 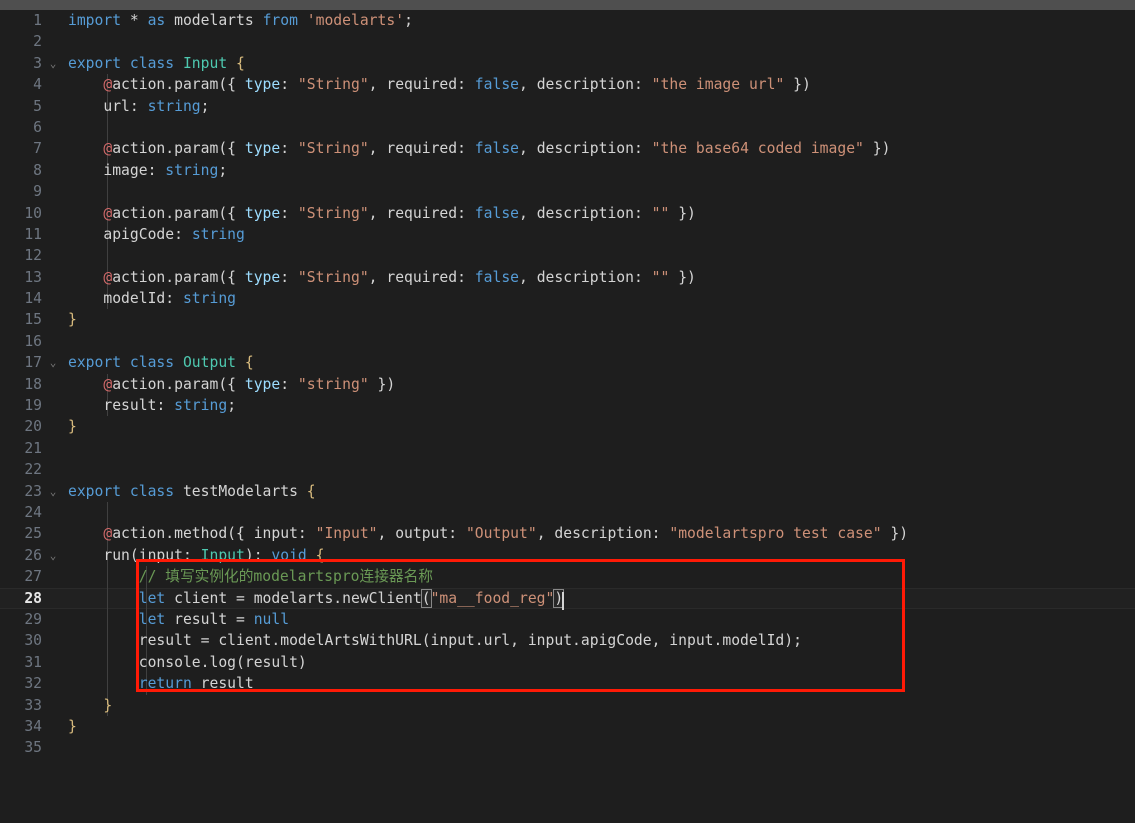 I want to click on code-line: 23 ⌄ export class testModelarts {, so click(x=567, y=491).